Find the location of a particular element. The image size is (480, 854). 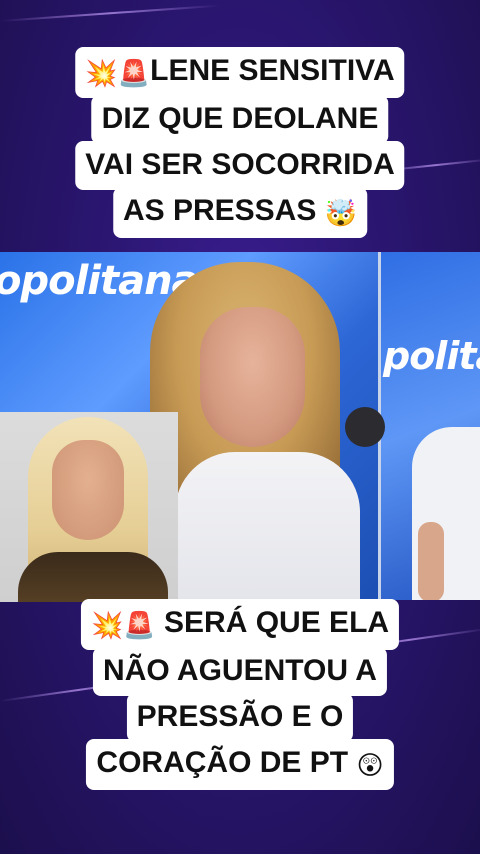

woman-face is located at coordinates (252, 377).